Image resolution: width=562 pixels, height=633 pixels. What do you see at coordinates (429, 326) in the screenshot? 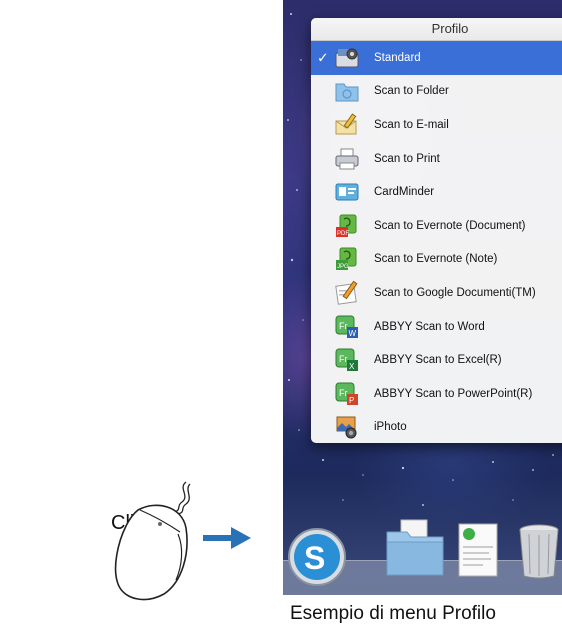
I see `menu-item-label: ABBYY Scan to Word` at bounding box center [429, 326].